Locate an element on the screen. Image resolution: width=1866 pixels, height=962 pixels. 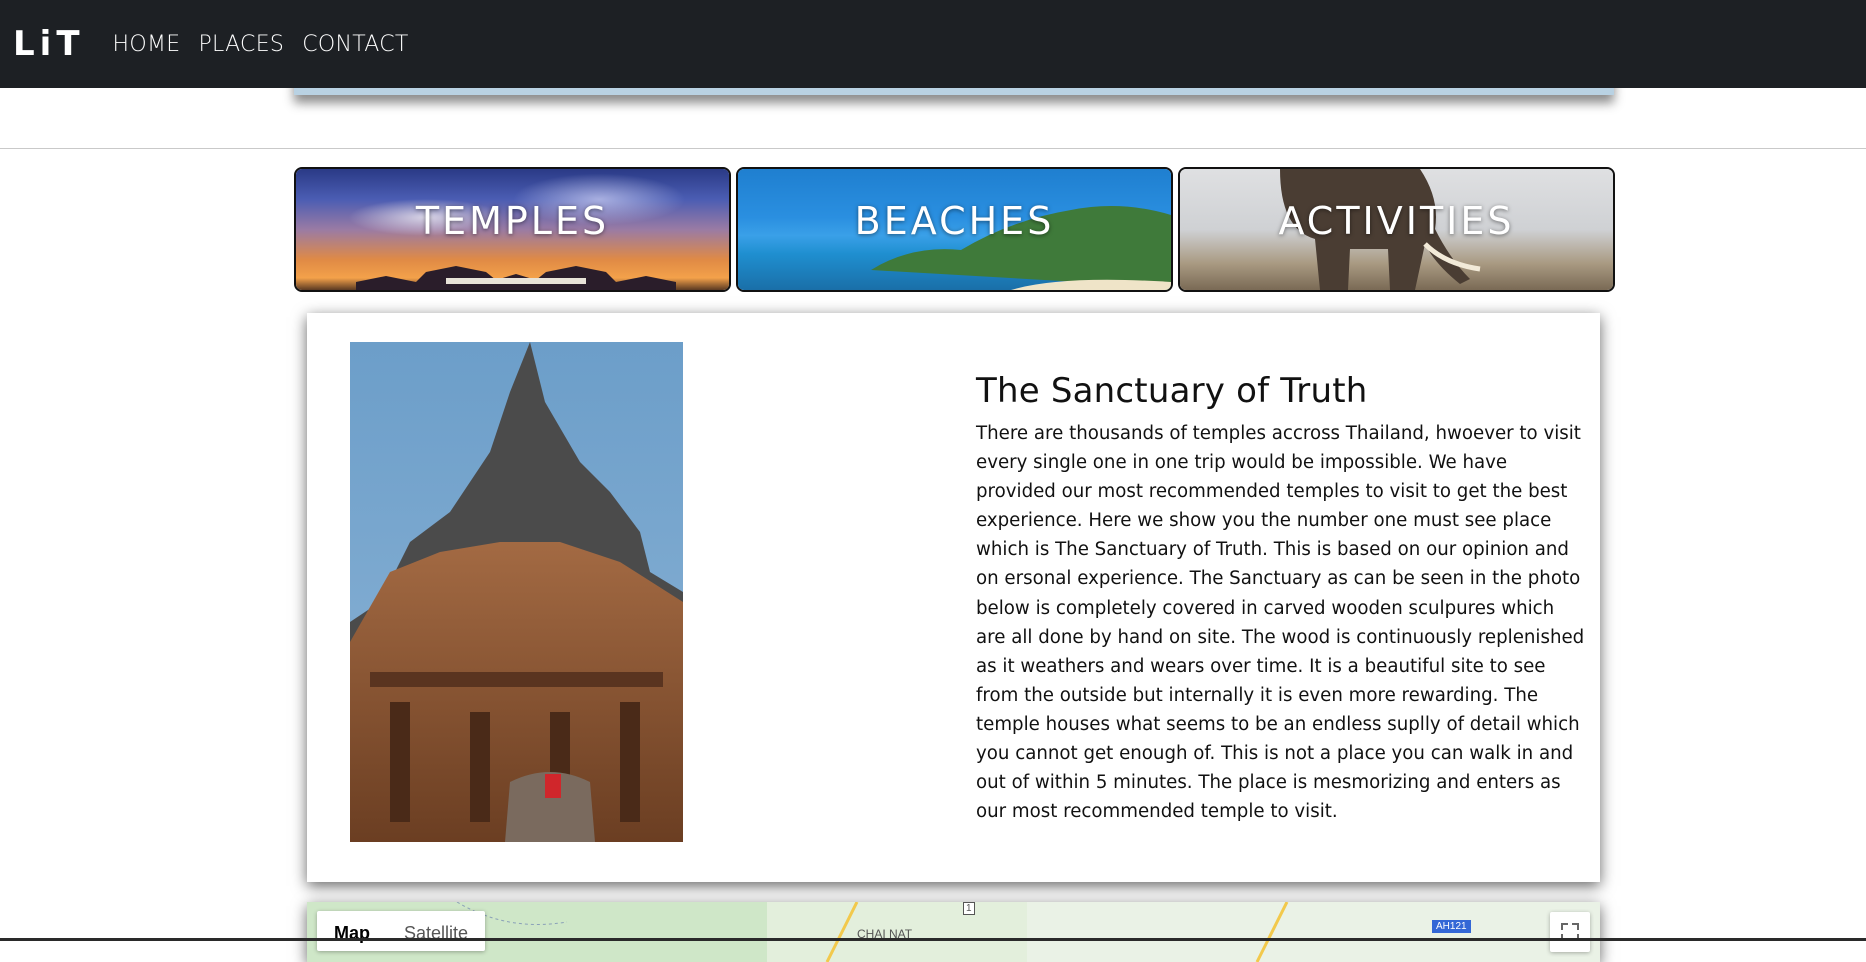
category-card-activities: ACTIVITIES is located at coordinates (1396, 229).